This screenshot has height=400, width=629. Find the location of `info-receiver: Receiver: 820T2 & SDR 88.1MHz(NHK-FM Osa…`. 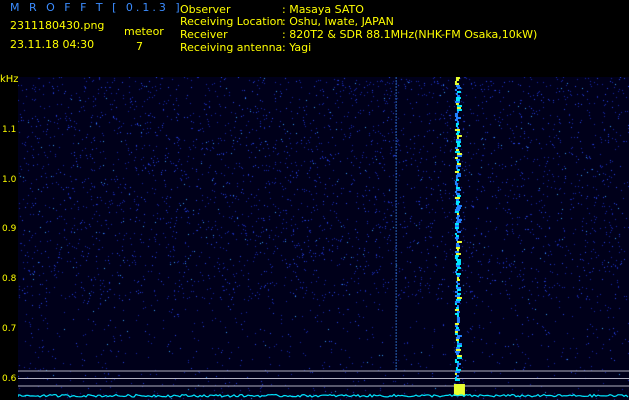

info-receiver: Receiver: 820T2 & SDR 88.1MHz(NHK-FM Osa… is located at coordinates (358, 34).